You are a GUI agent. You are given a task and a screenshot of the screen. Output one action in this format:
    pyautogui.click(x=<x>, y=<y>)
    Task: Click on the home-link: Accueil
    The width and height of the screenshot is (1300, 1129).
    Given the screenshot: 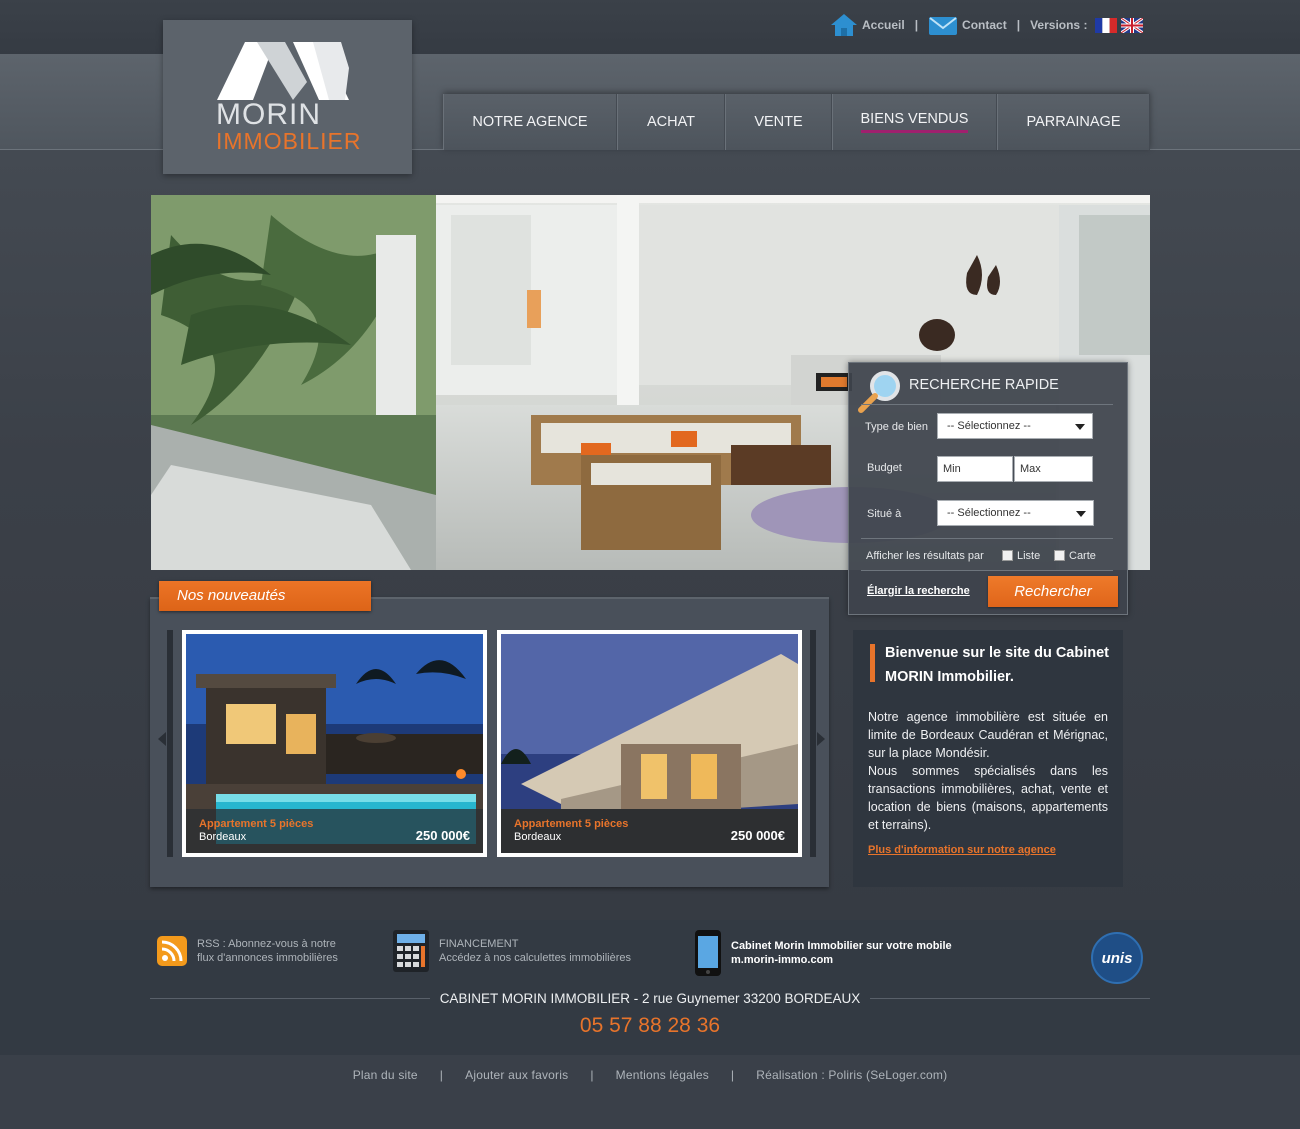 What is the action you would take?
    pyautogui.click(x=867, y=25)
    